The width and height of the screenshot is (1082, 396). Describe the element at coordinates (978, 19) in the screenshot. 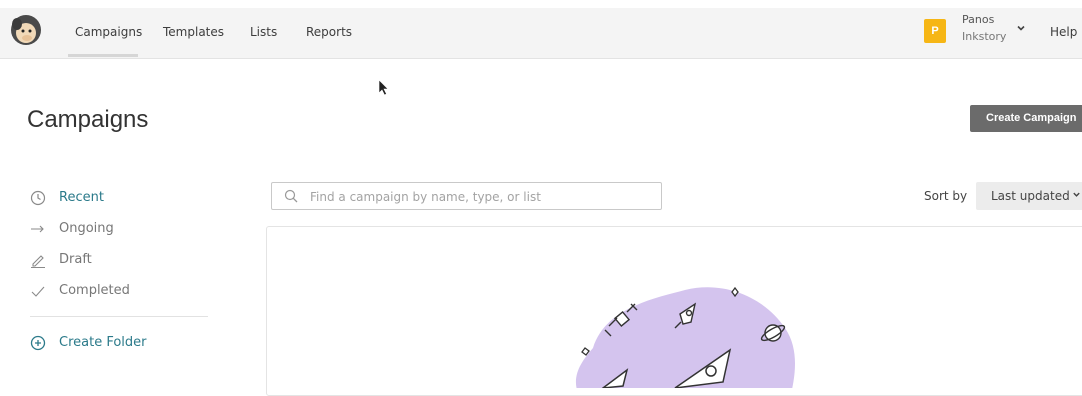

I see `account-name: Panos` at that location.